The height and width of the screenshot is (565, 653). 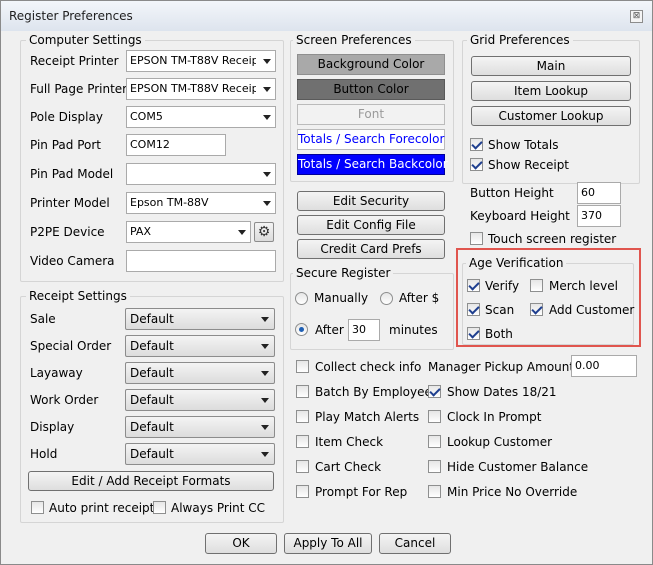 I want to click on apply-to-all-button: Apply To All, so click(x=328, y=543).